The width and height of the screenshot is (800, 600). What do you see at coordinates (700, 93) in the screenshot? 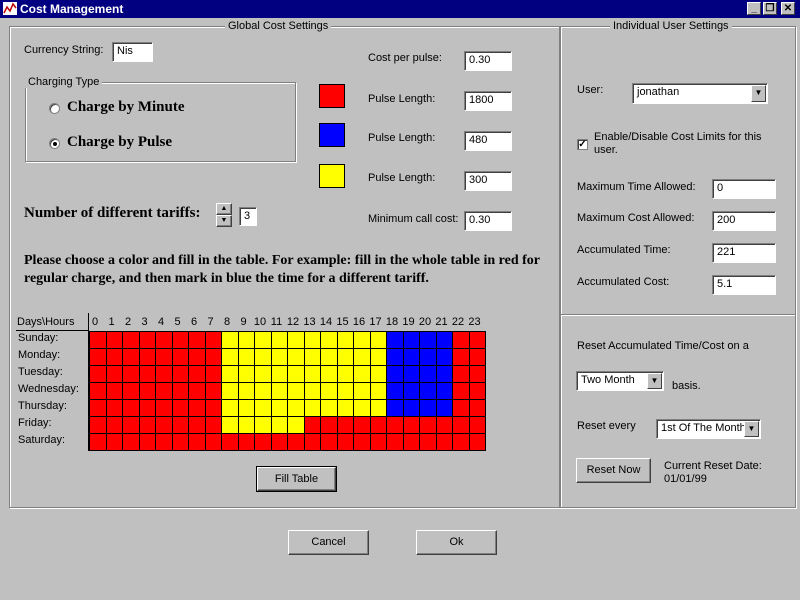
I see `user-select: jonathan ▼` at bounding box center [700, 93].